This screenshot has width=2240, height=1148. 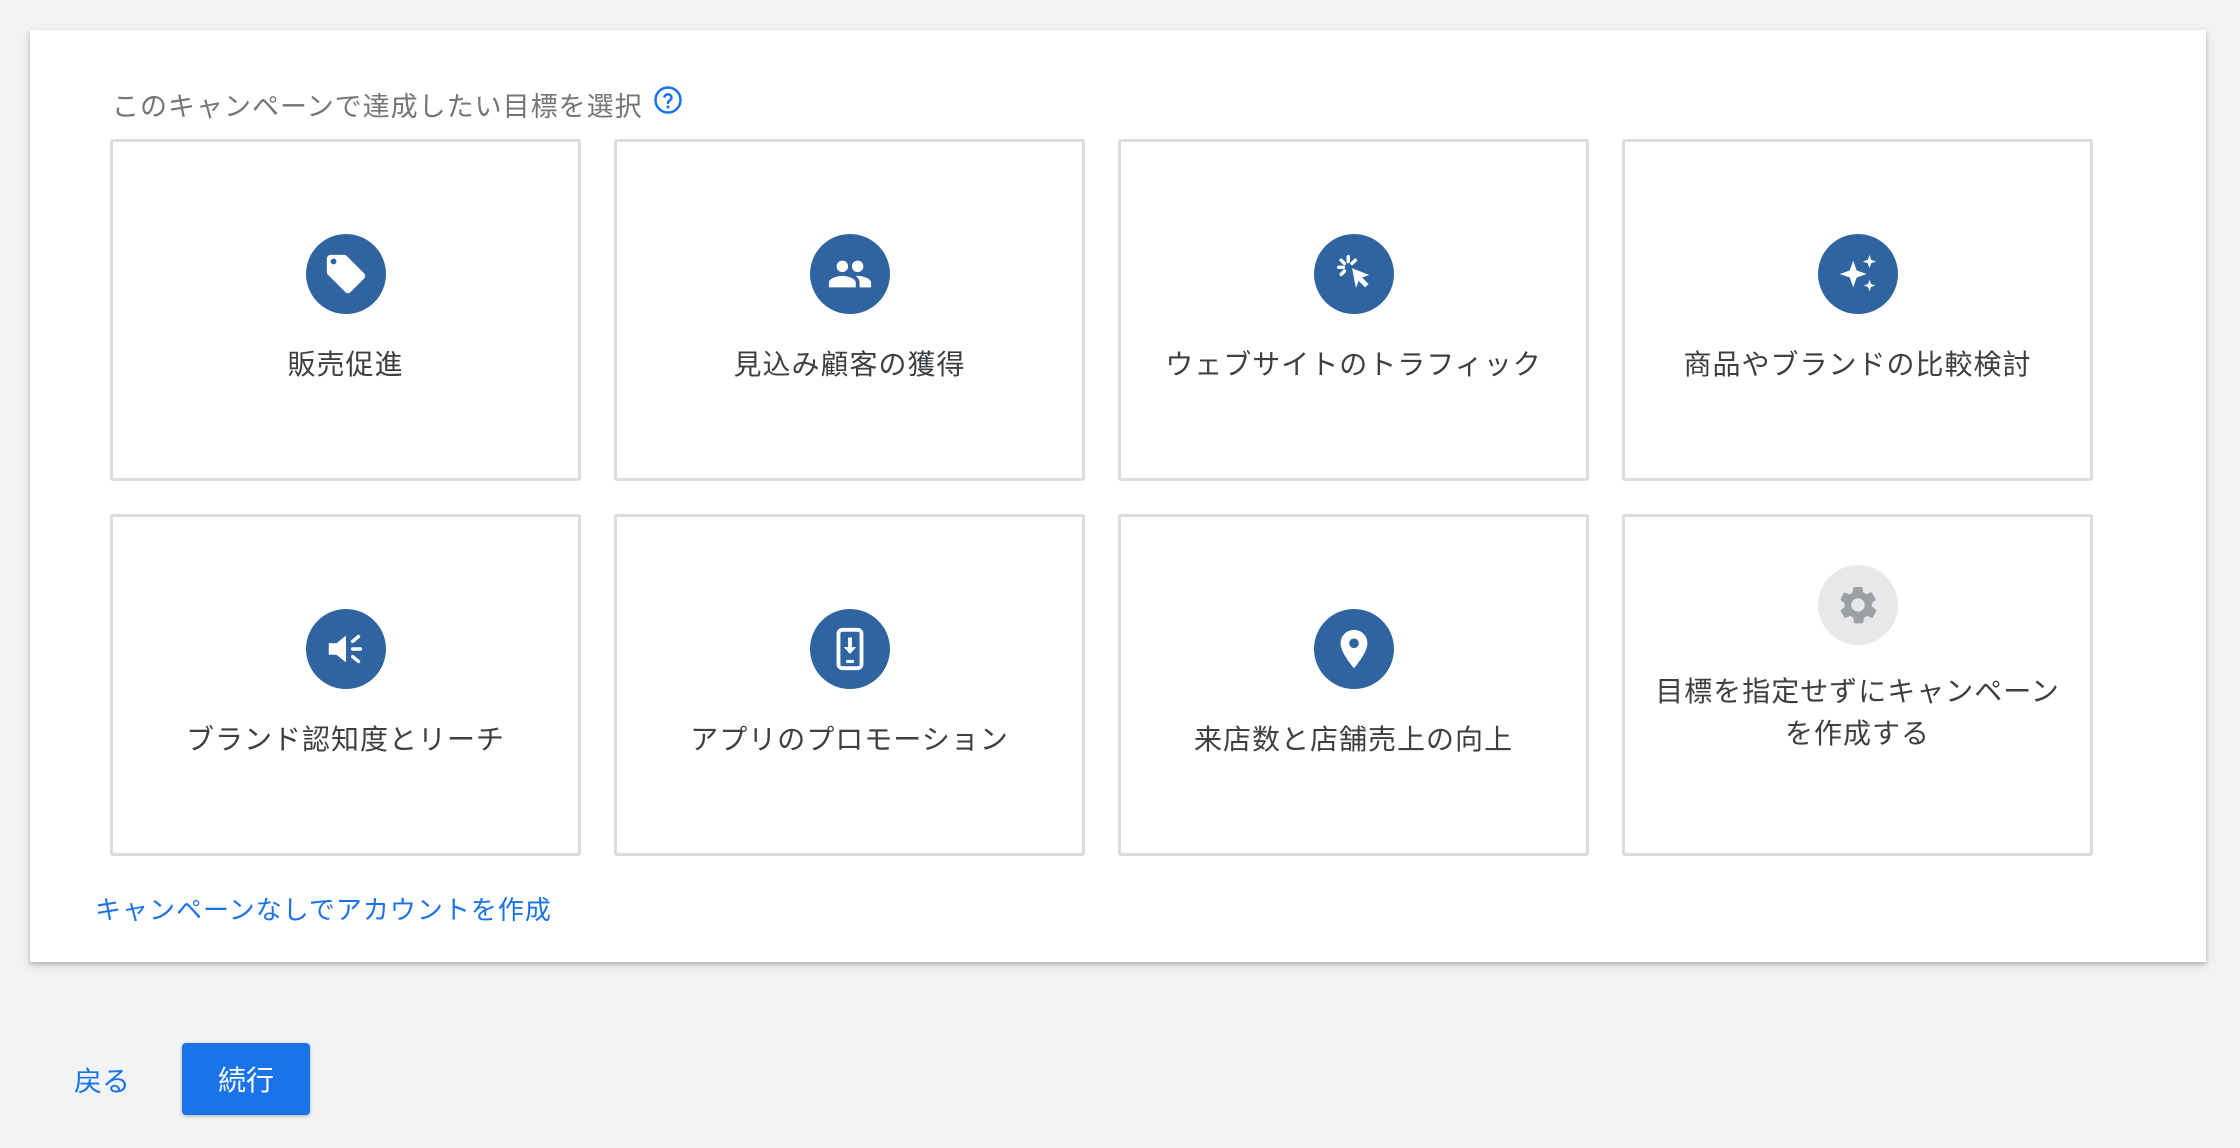 I want to click on goal-card-store-visits: 来店数と店舗売上の向上, so click(x=1353, y=685).